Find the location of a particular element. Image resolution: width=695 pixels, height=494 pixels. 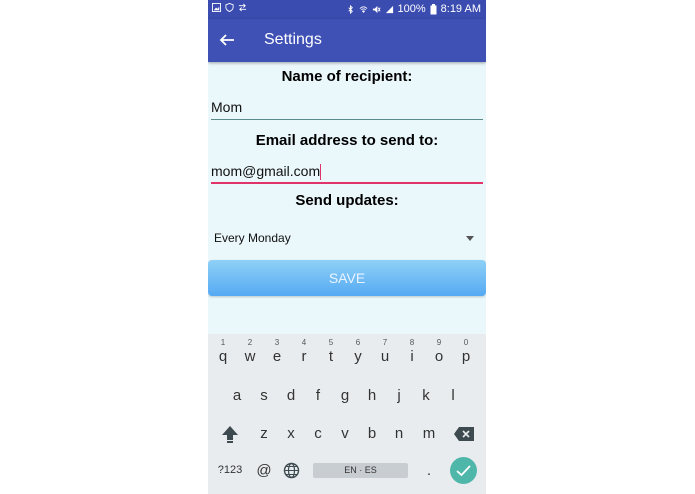

key-i: 8i is located at coordinates (412, 351).